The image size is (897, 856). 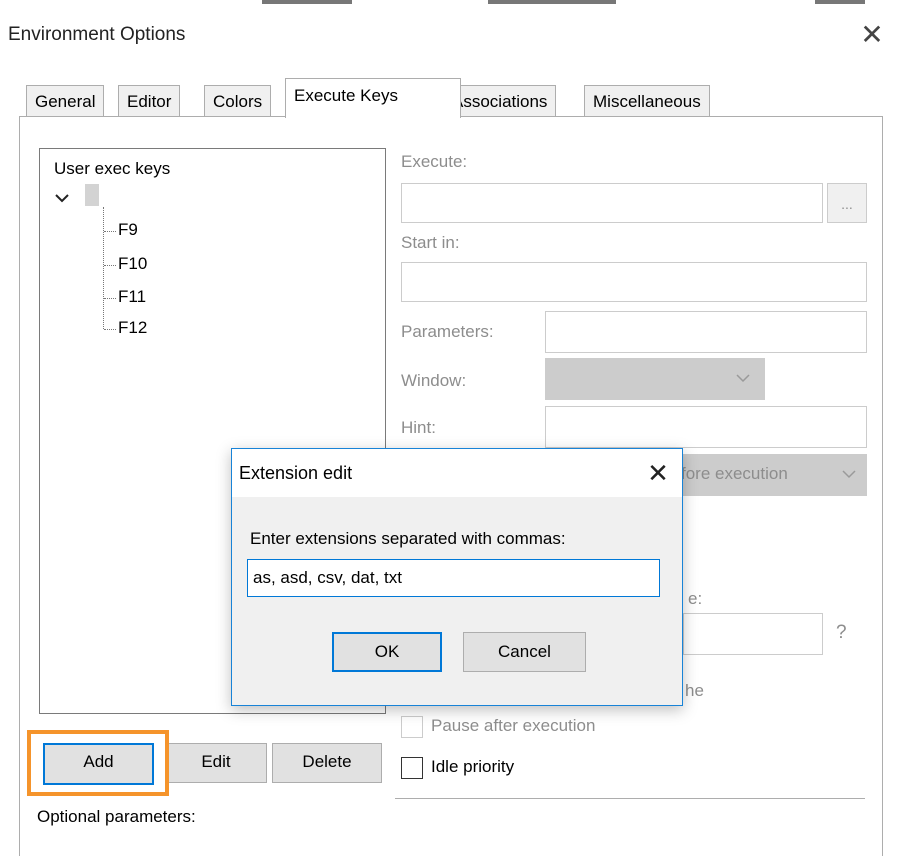 What do you see at coordinates (373, 98) in the screenshot?
I see `tab-execute-keys: Execute Keys` at bounding box center [373, 98].